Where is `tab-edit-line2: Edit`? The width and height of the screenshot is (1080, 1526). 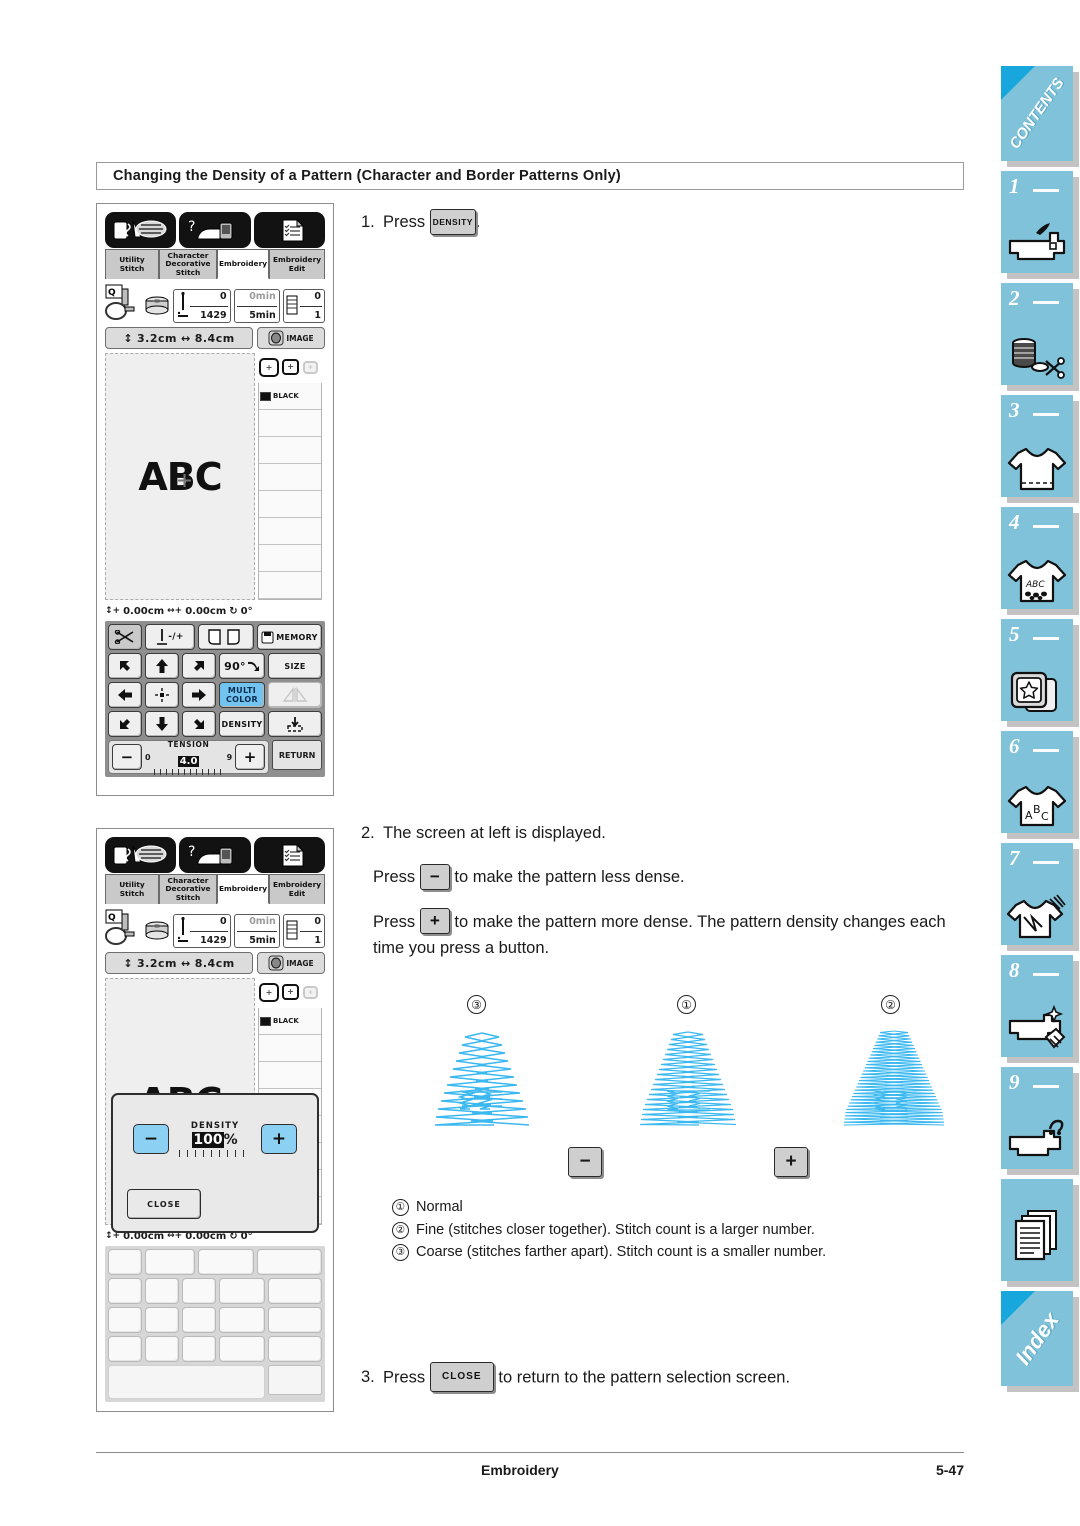 tab-edit-line2: Edit is located at coordinates (297, 893).